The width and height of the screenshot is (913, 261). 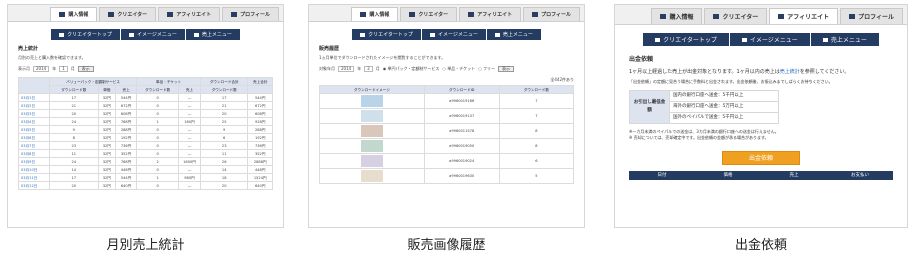 I want to click on table-cell: 736円, so click(x=126, y=145).